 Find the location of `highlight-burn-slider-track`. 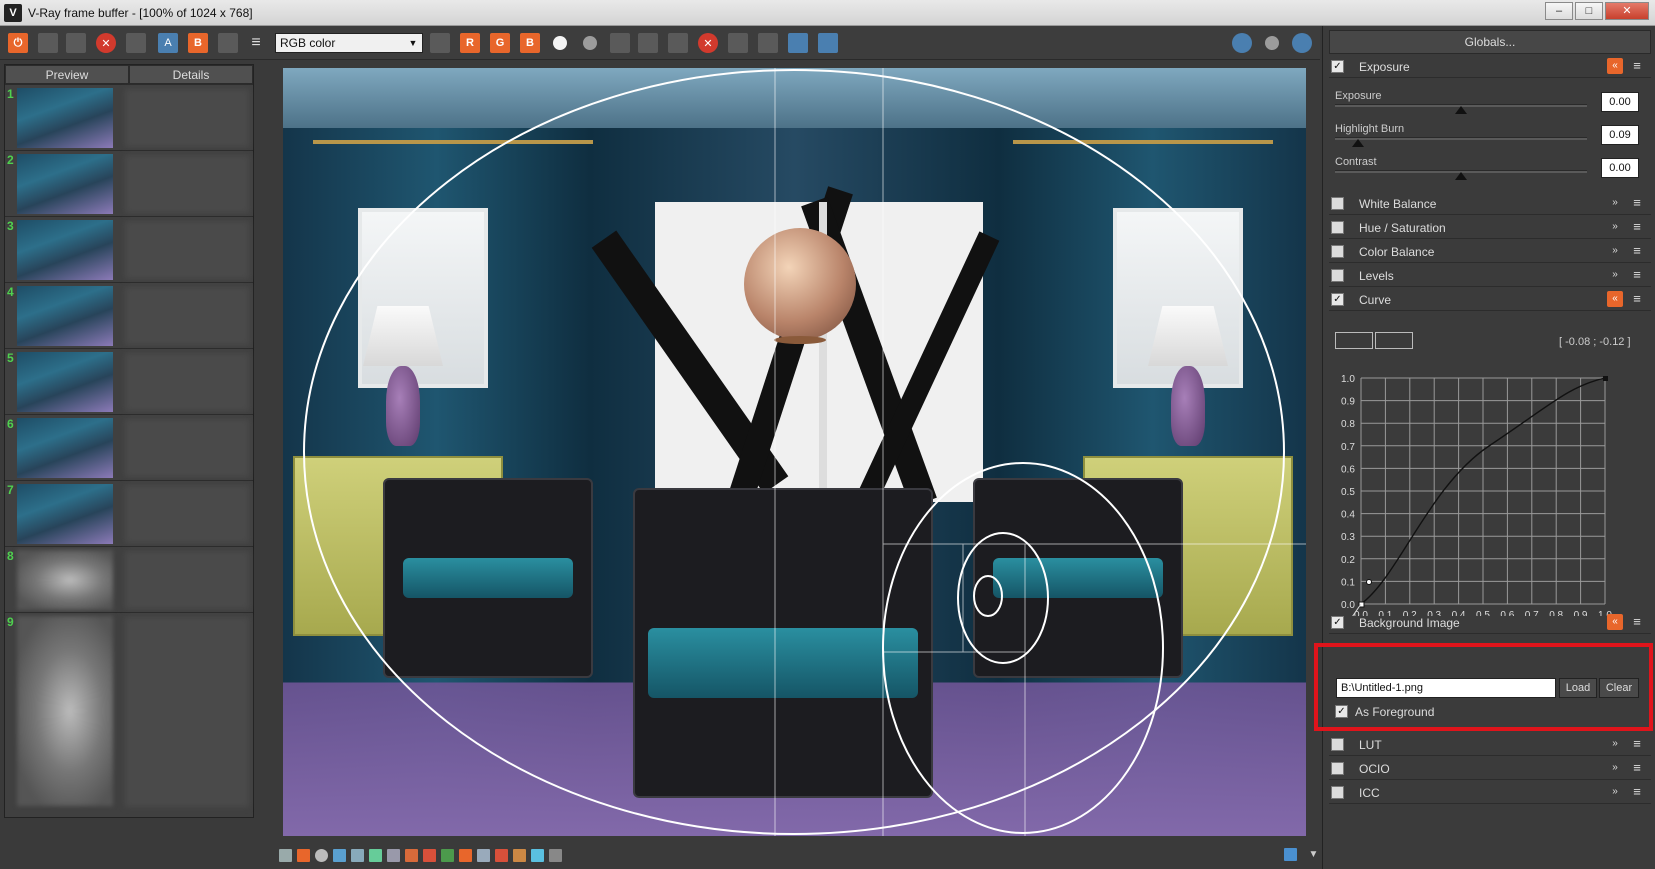

highlight-burn-slider-track is located at coordinates (1461, 138).